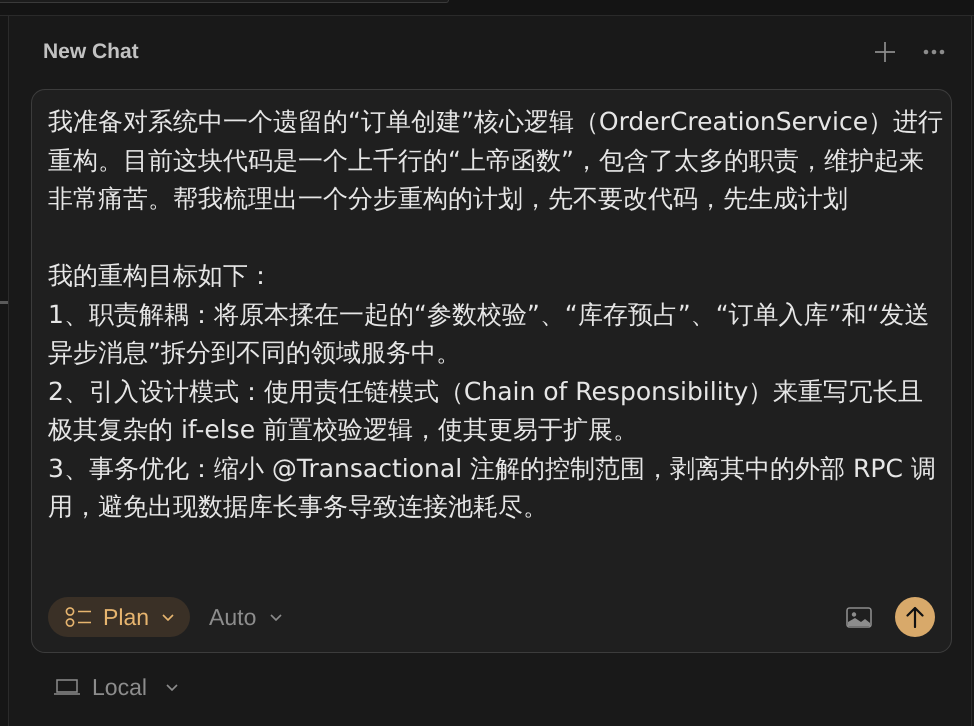 The height and width of the screenshot is (726, 974). I want to click on scrollbar-thumb, so click(4, 302).